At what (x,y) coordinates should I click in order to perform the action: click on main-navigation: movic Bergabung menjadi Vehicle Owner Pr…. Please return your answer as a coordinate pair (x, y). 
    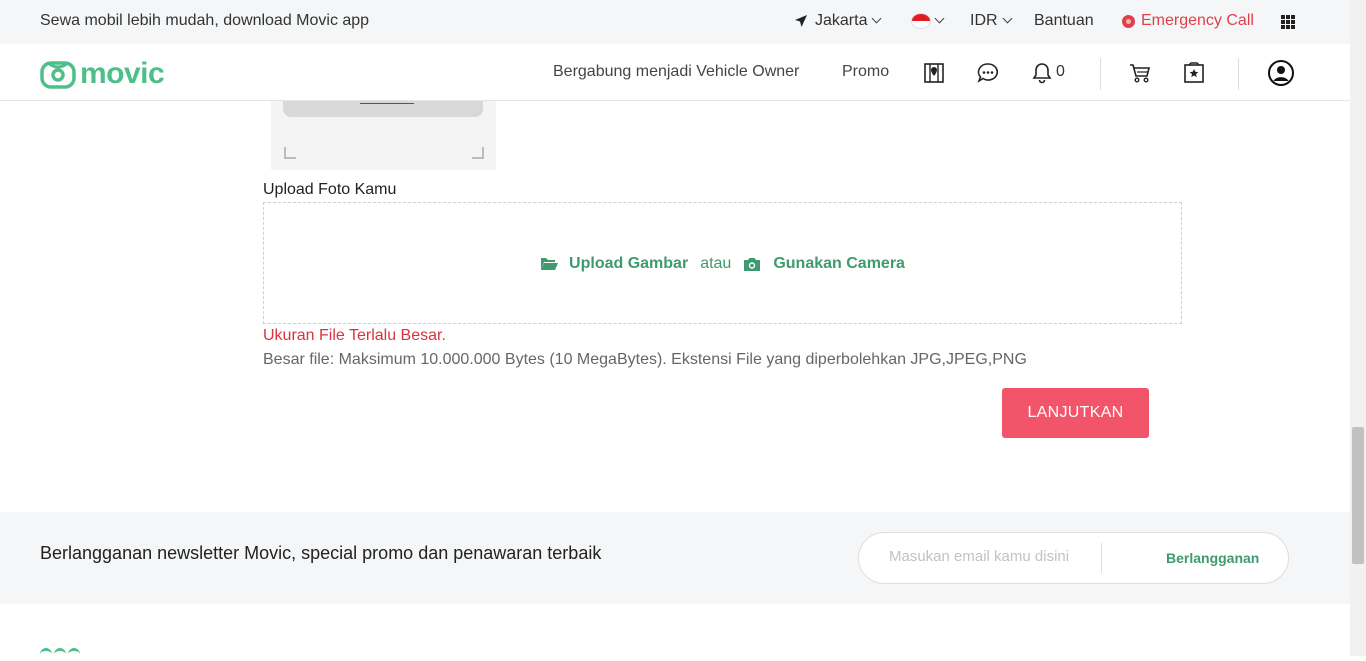
    Looking at the image, I should click on (675, 72).